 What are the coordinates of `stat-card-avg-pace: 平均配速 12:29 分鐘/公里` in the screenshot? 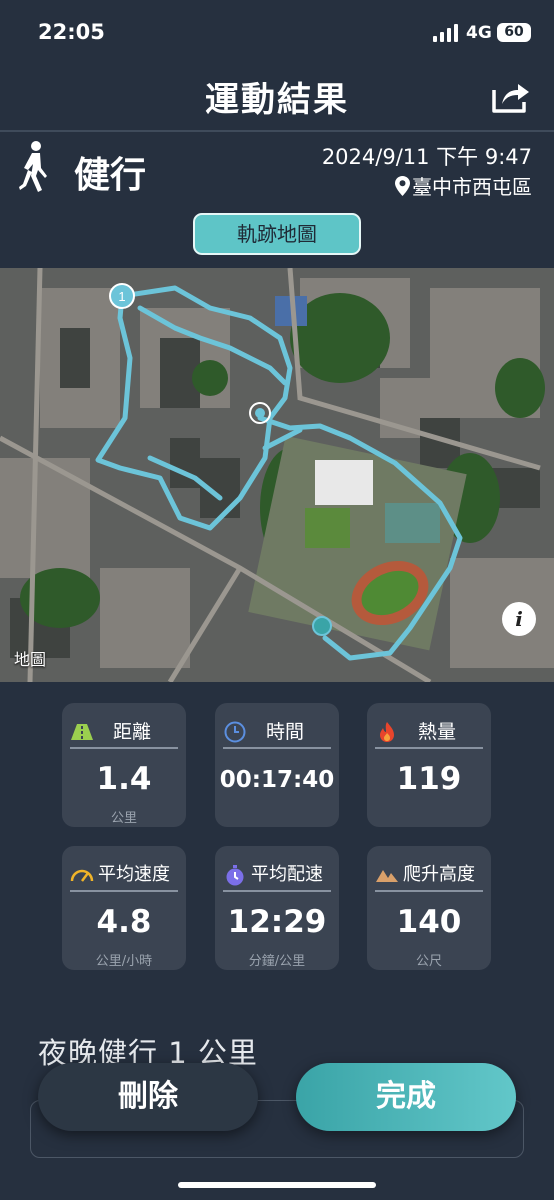 It's located at (277, 908).